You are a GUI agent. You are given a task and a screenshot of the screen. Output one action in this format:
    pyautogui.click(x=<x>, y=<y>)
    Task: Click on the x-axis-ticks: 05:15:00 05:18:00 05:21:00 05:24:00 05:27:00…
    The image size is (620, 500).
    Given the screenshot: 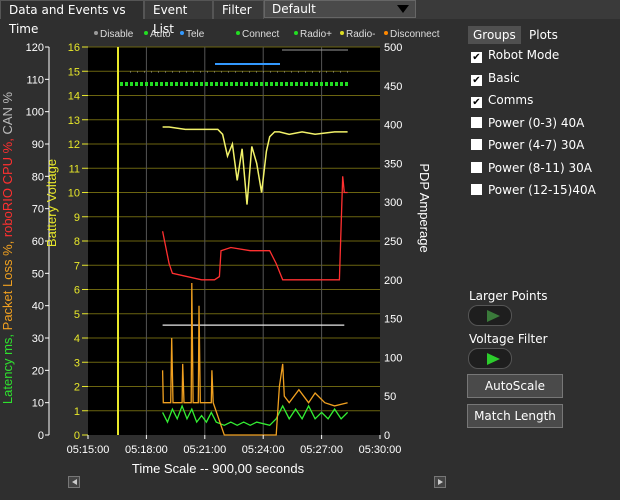 What is the action you would take?
    pyautogui.click(x=234, y=445)
    